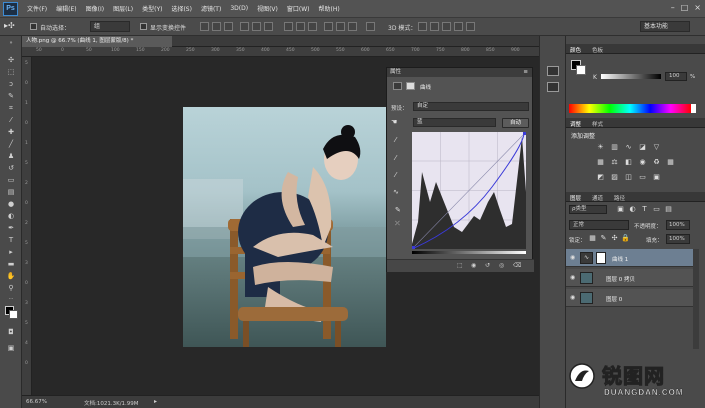 This screenshot has width=705, height=408. I want to click on levels-icon: ▥, so click(614, 147).